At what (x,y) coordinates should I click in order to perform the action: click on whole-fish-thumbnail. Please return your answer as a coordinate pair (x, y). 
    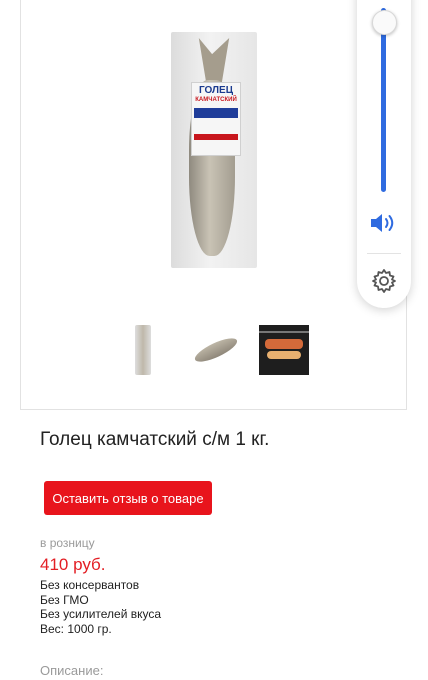
    Looking at the image, I should click on (216, 350).